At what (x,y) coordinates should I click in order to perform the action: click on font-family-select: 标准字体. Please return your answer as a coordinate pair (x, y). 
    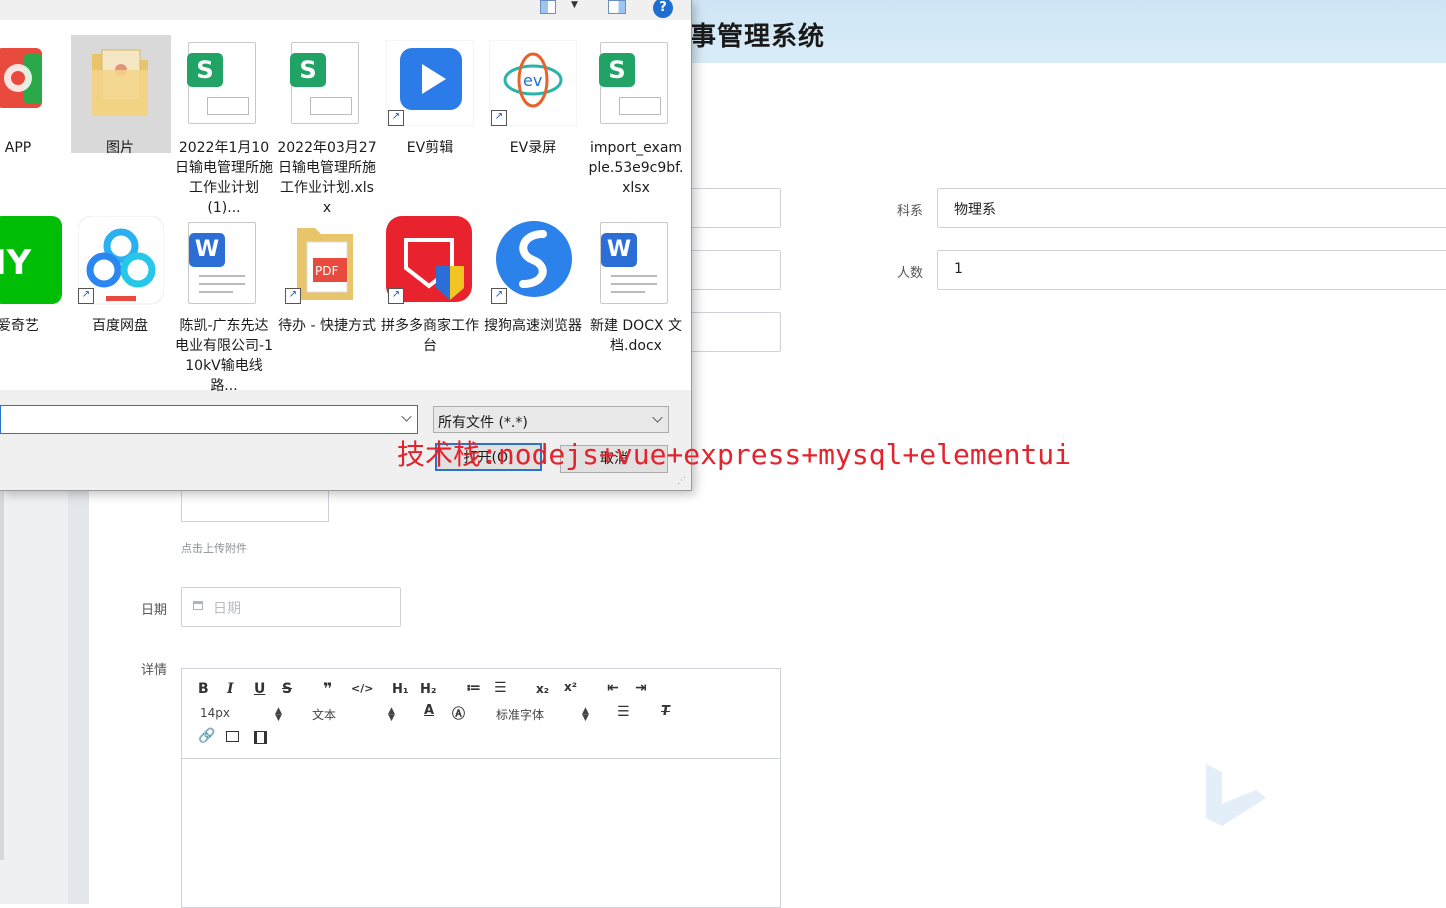
    Looking at the image, I should click on (520, 714).